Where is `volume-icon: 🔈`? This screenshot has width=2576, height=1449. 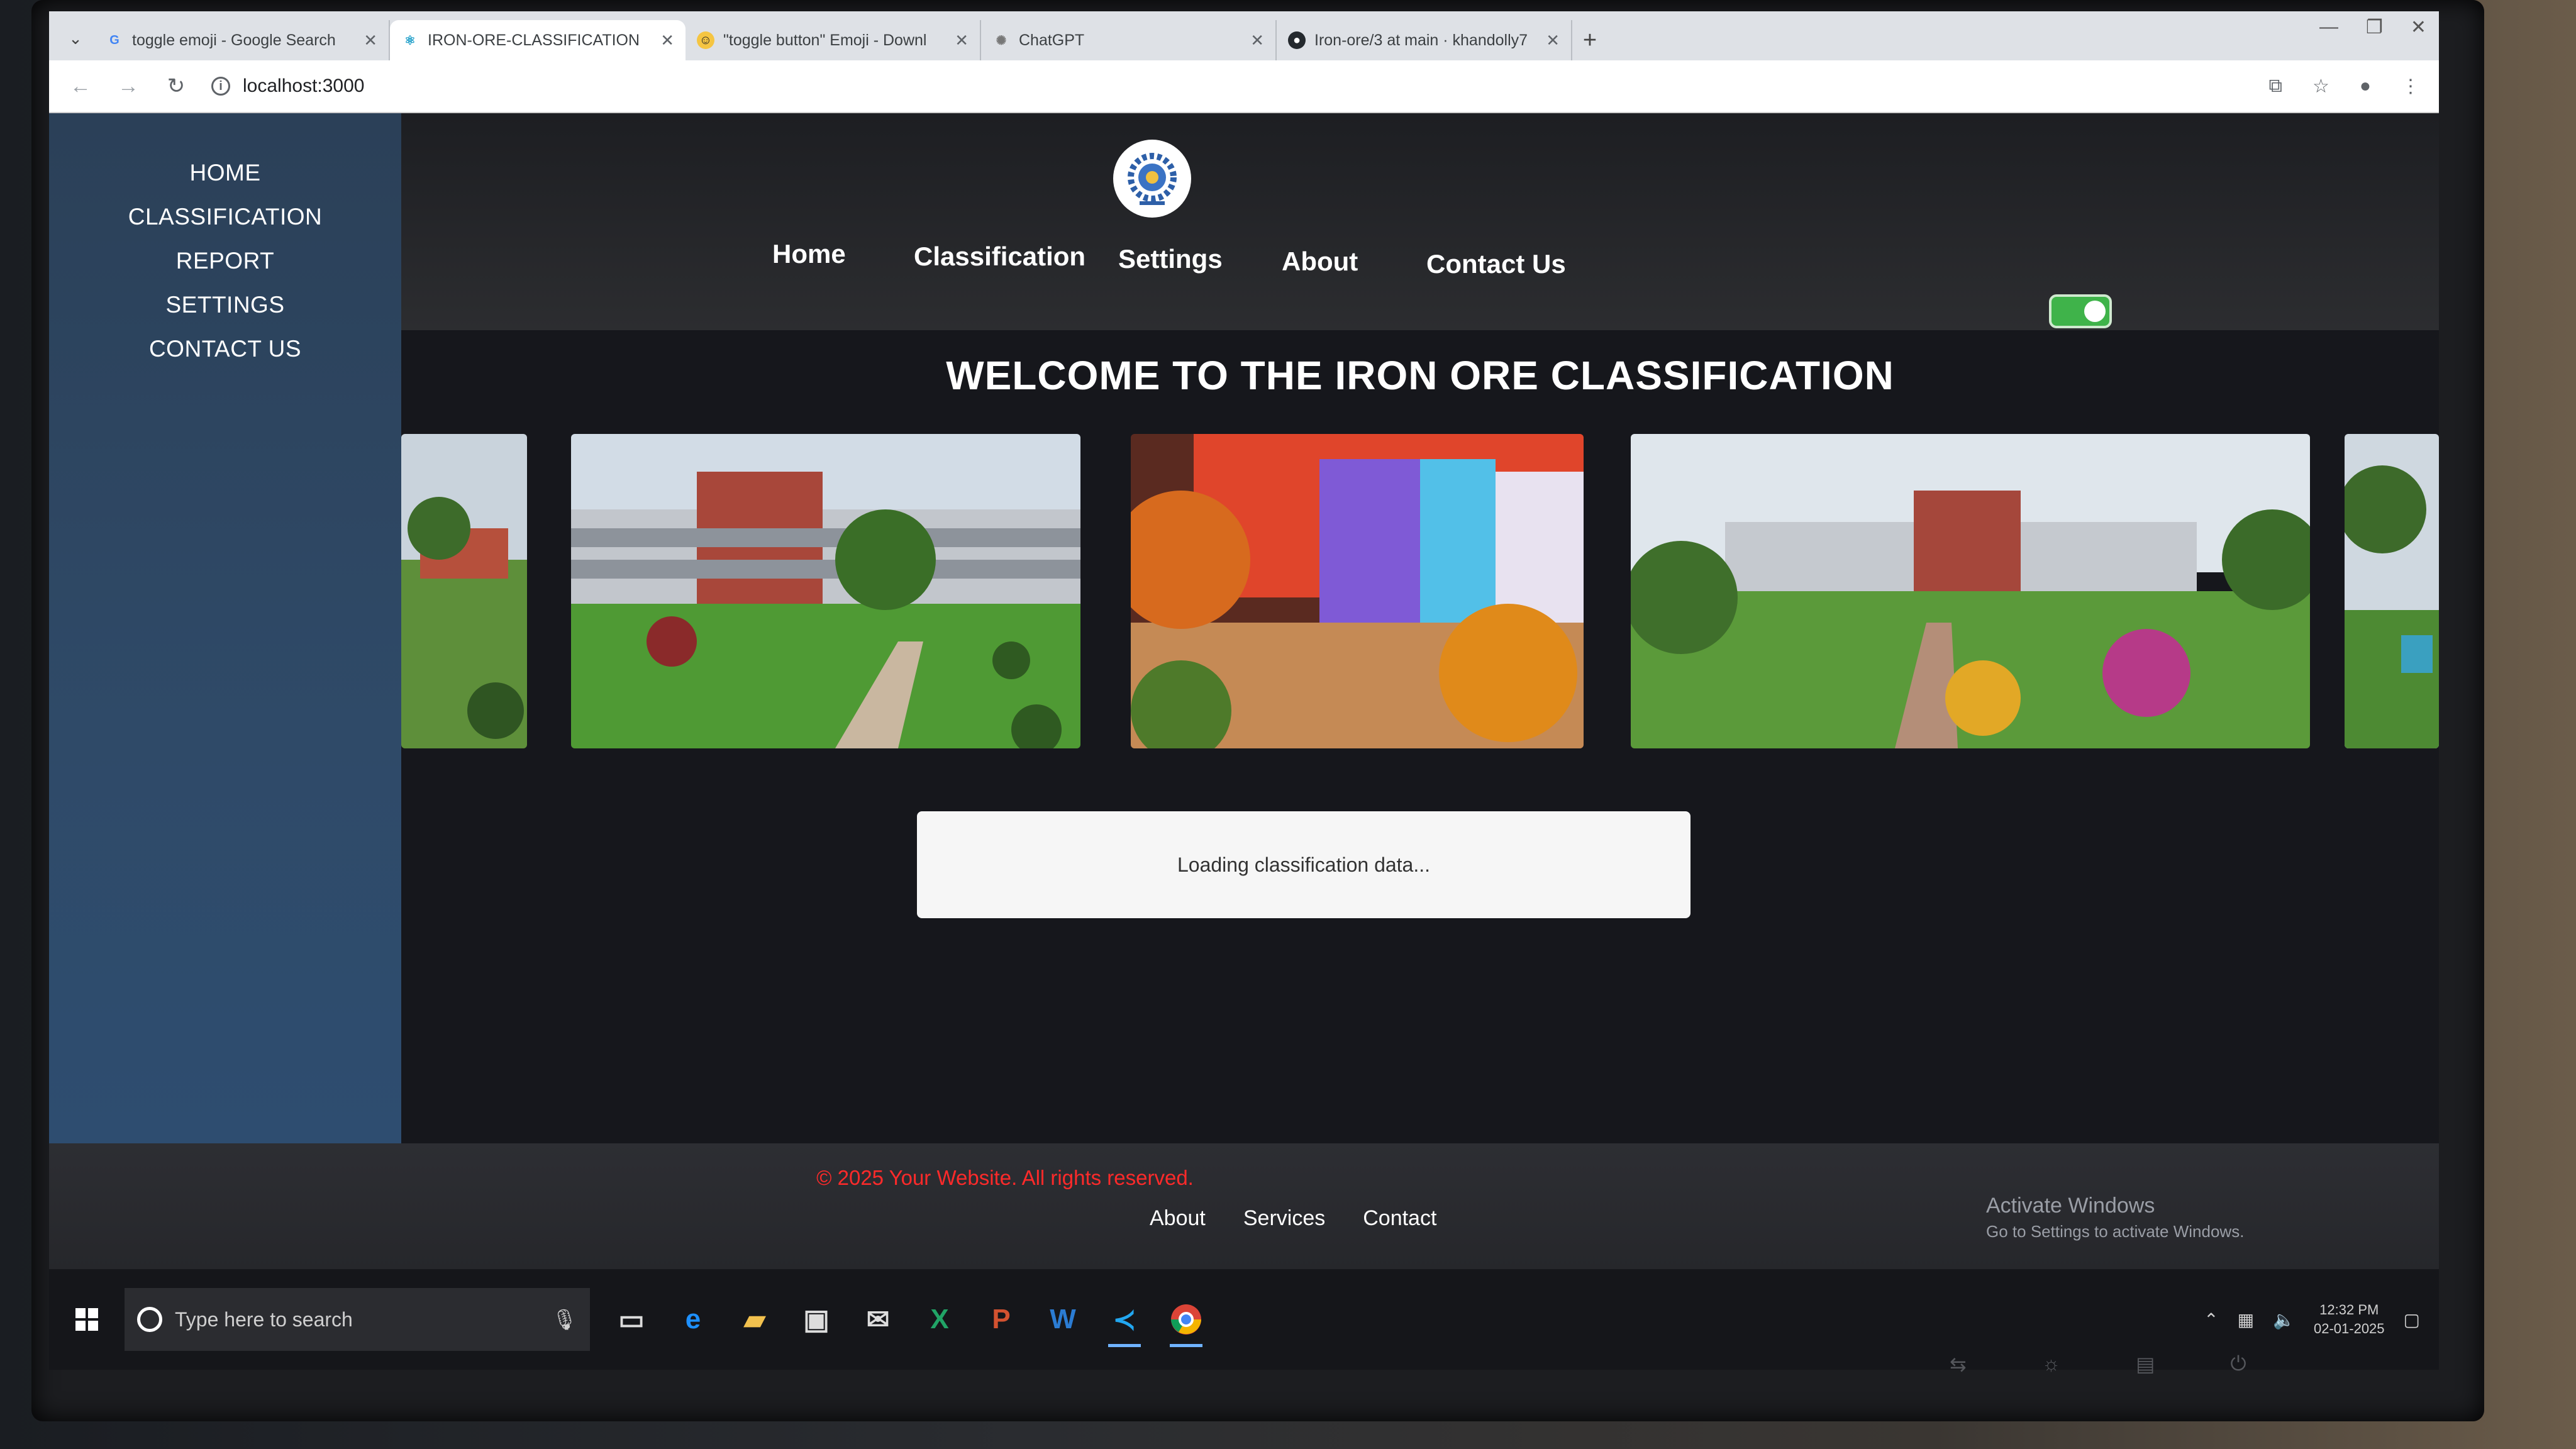
volume-icon: 🔈 is located at coordinates (2284, 1319).